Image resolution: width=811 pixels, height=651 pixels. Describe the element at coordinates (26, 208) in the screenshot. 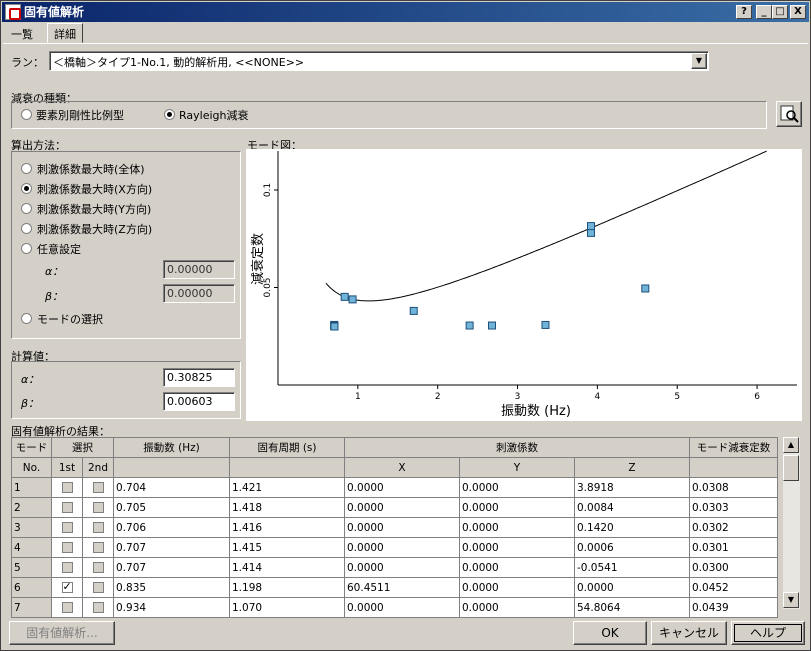

I see `radio-method-y` at that location.